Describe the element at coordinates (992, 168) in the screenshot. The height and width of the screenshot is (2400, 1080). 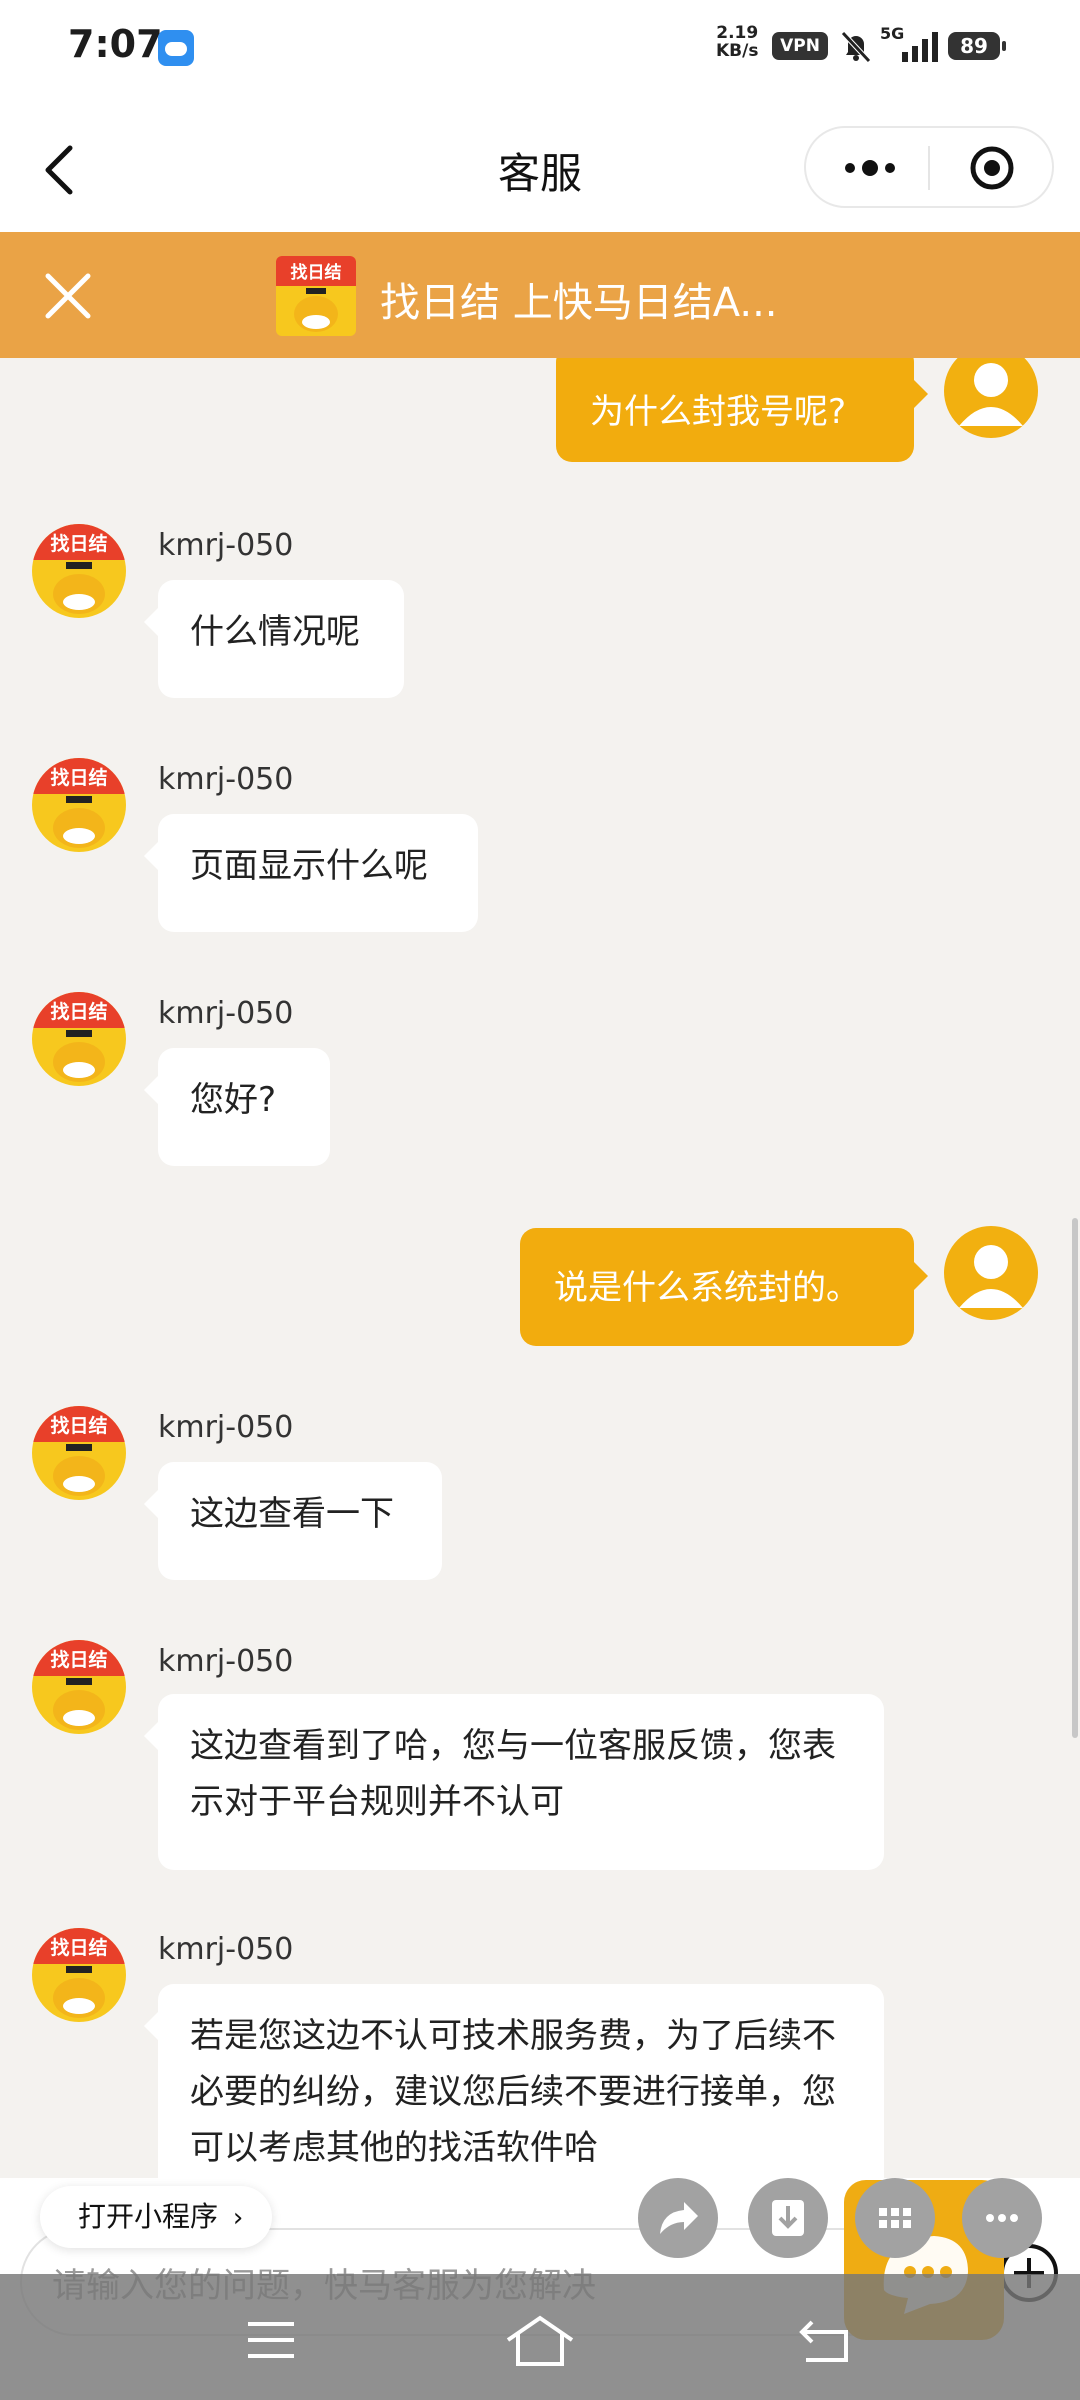
I see `close-mini-program-icon` at that location.